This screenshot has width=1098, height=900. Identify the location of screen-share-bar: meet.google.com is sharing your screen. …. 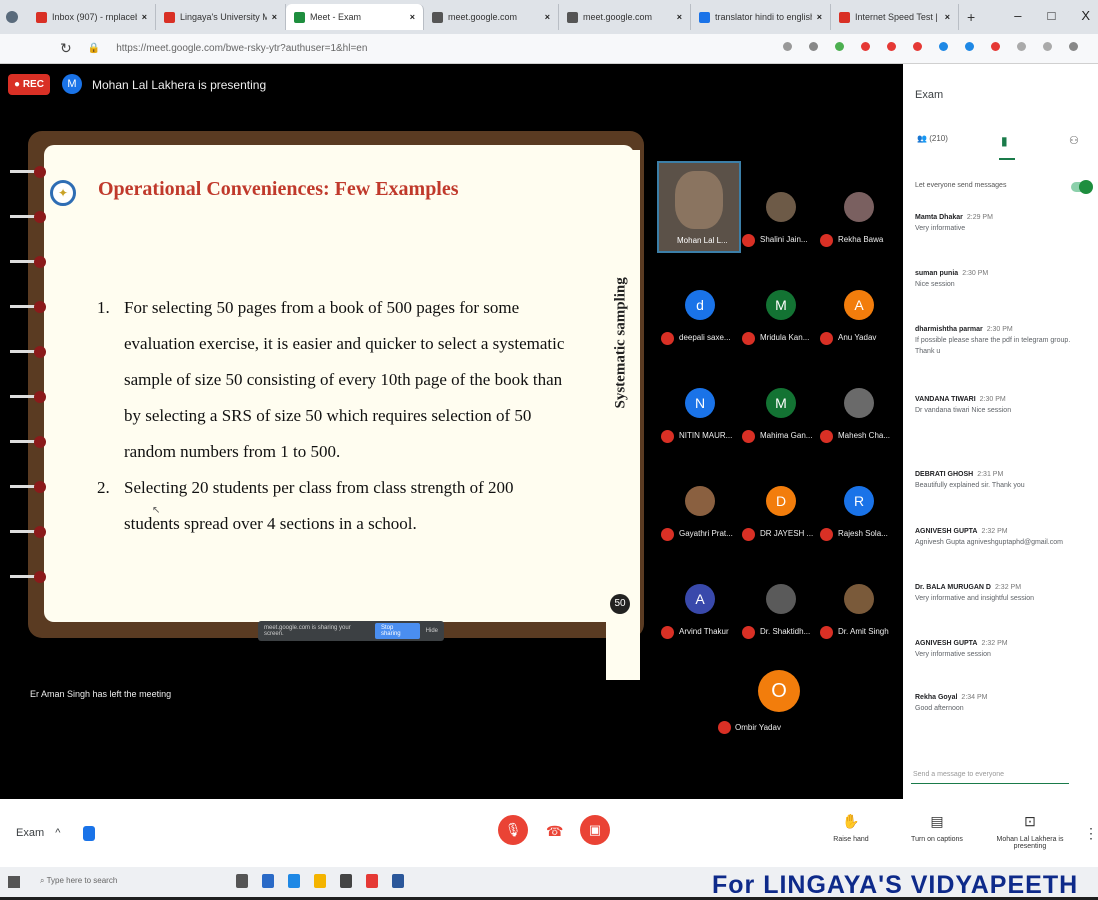
(351, 631).